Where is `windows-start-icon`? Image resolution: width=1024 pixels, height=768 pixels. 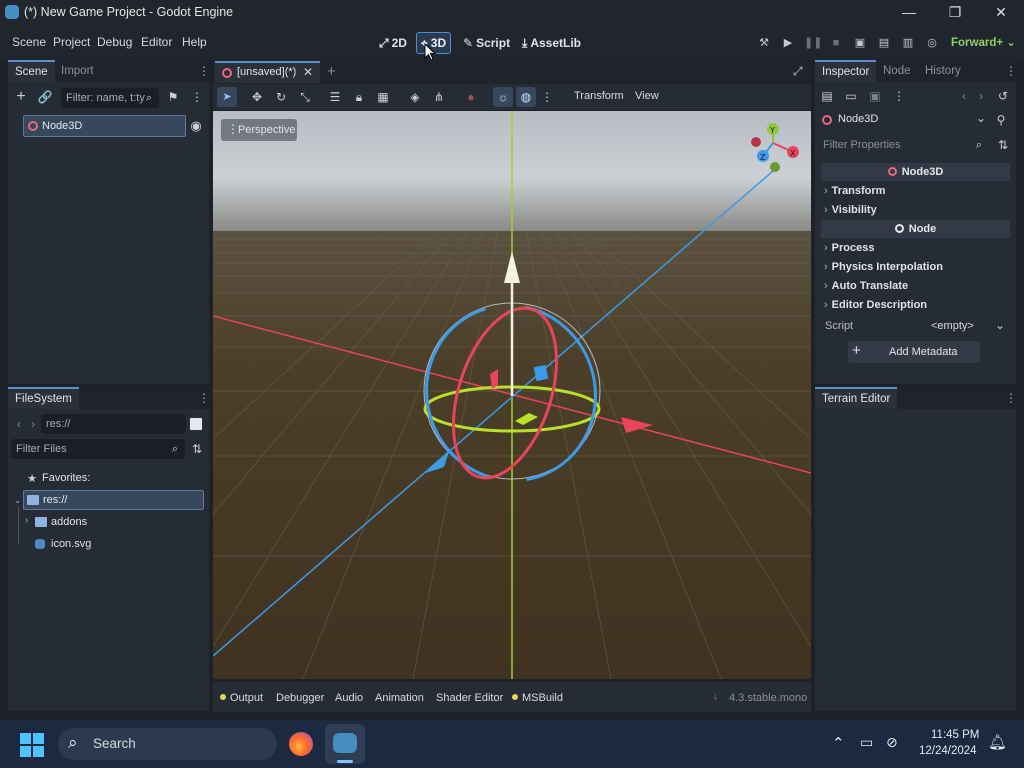 windows-start-icon is located at coordinates (32, 745).